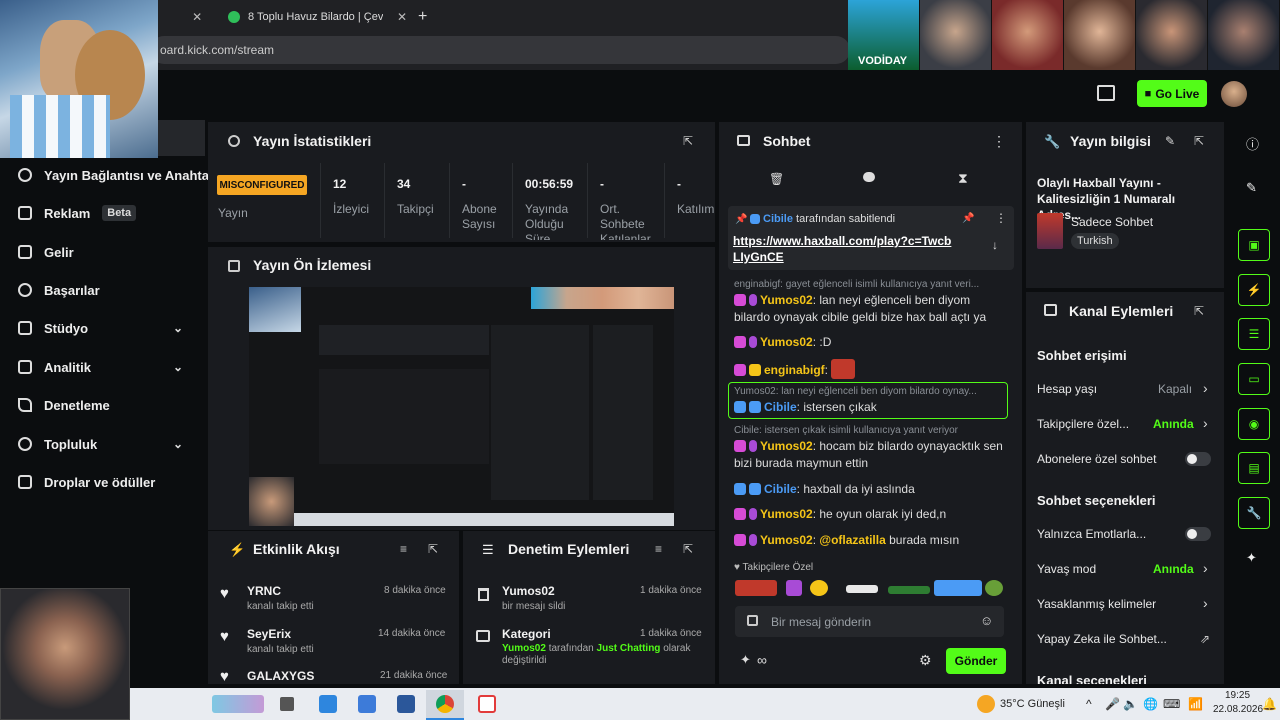 This screenshot has width=1280, height=720. What do you see at coordinates (869, 489) in the screenshot?
I see `chat-message: Cibile: haxball da iyi aslında` at bounding box center [869, 489].